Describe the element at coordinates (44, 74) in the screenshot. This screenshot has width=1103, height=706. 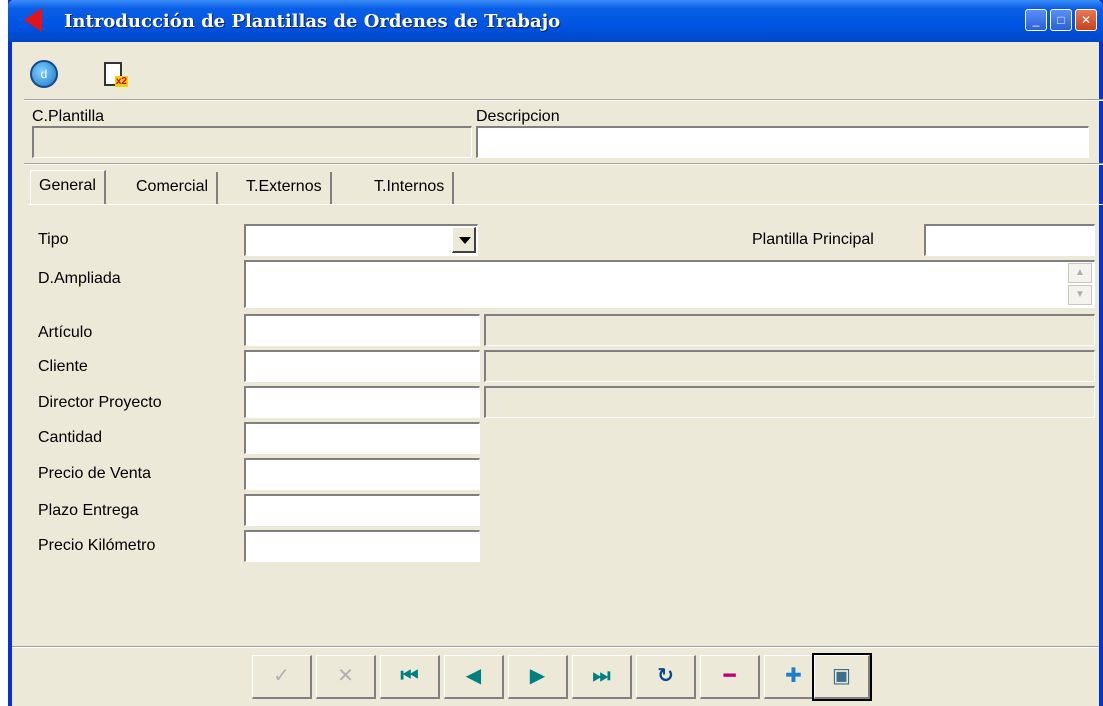
I see `disk-icon: d` at that location.